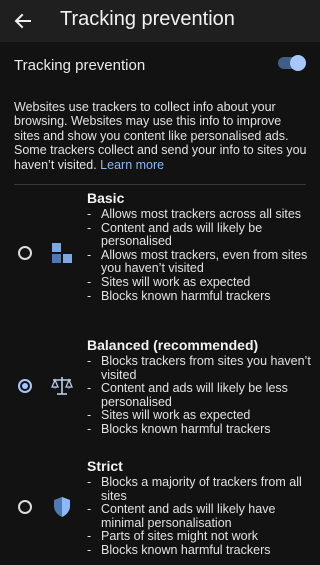  I want to click on toggle-thumb, so click(298, 63).